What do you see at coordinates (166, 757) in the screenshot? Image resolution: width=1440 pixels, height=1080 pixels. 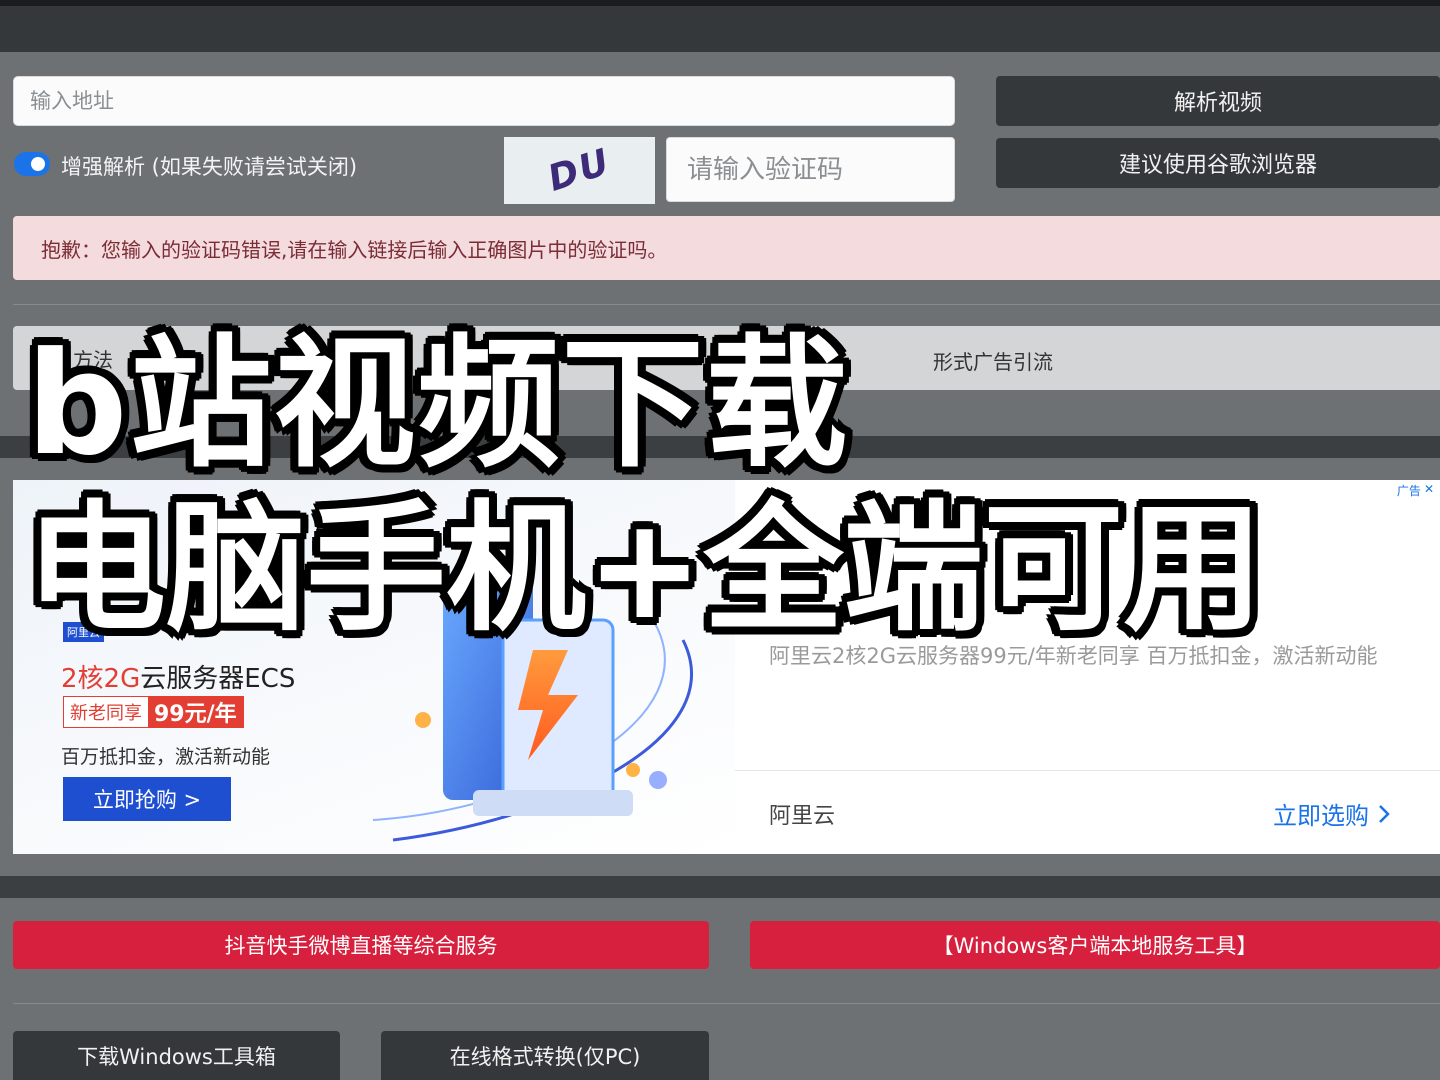 I see `ad-subtitle: 百万抵扣金，激活新动能` at bounding box center [166, 757].